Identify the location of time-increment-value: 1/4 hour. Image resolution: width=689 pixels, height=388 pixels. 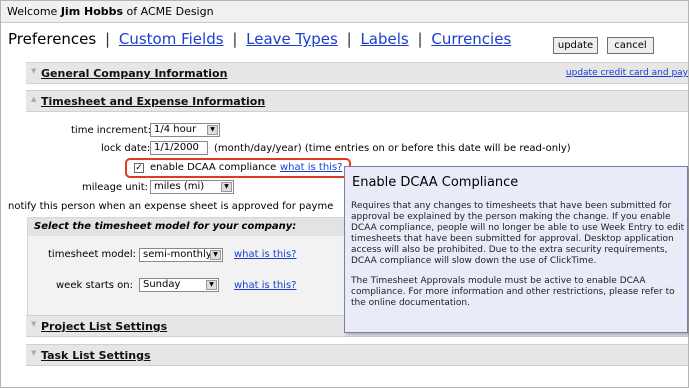
(175, 129).